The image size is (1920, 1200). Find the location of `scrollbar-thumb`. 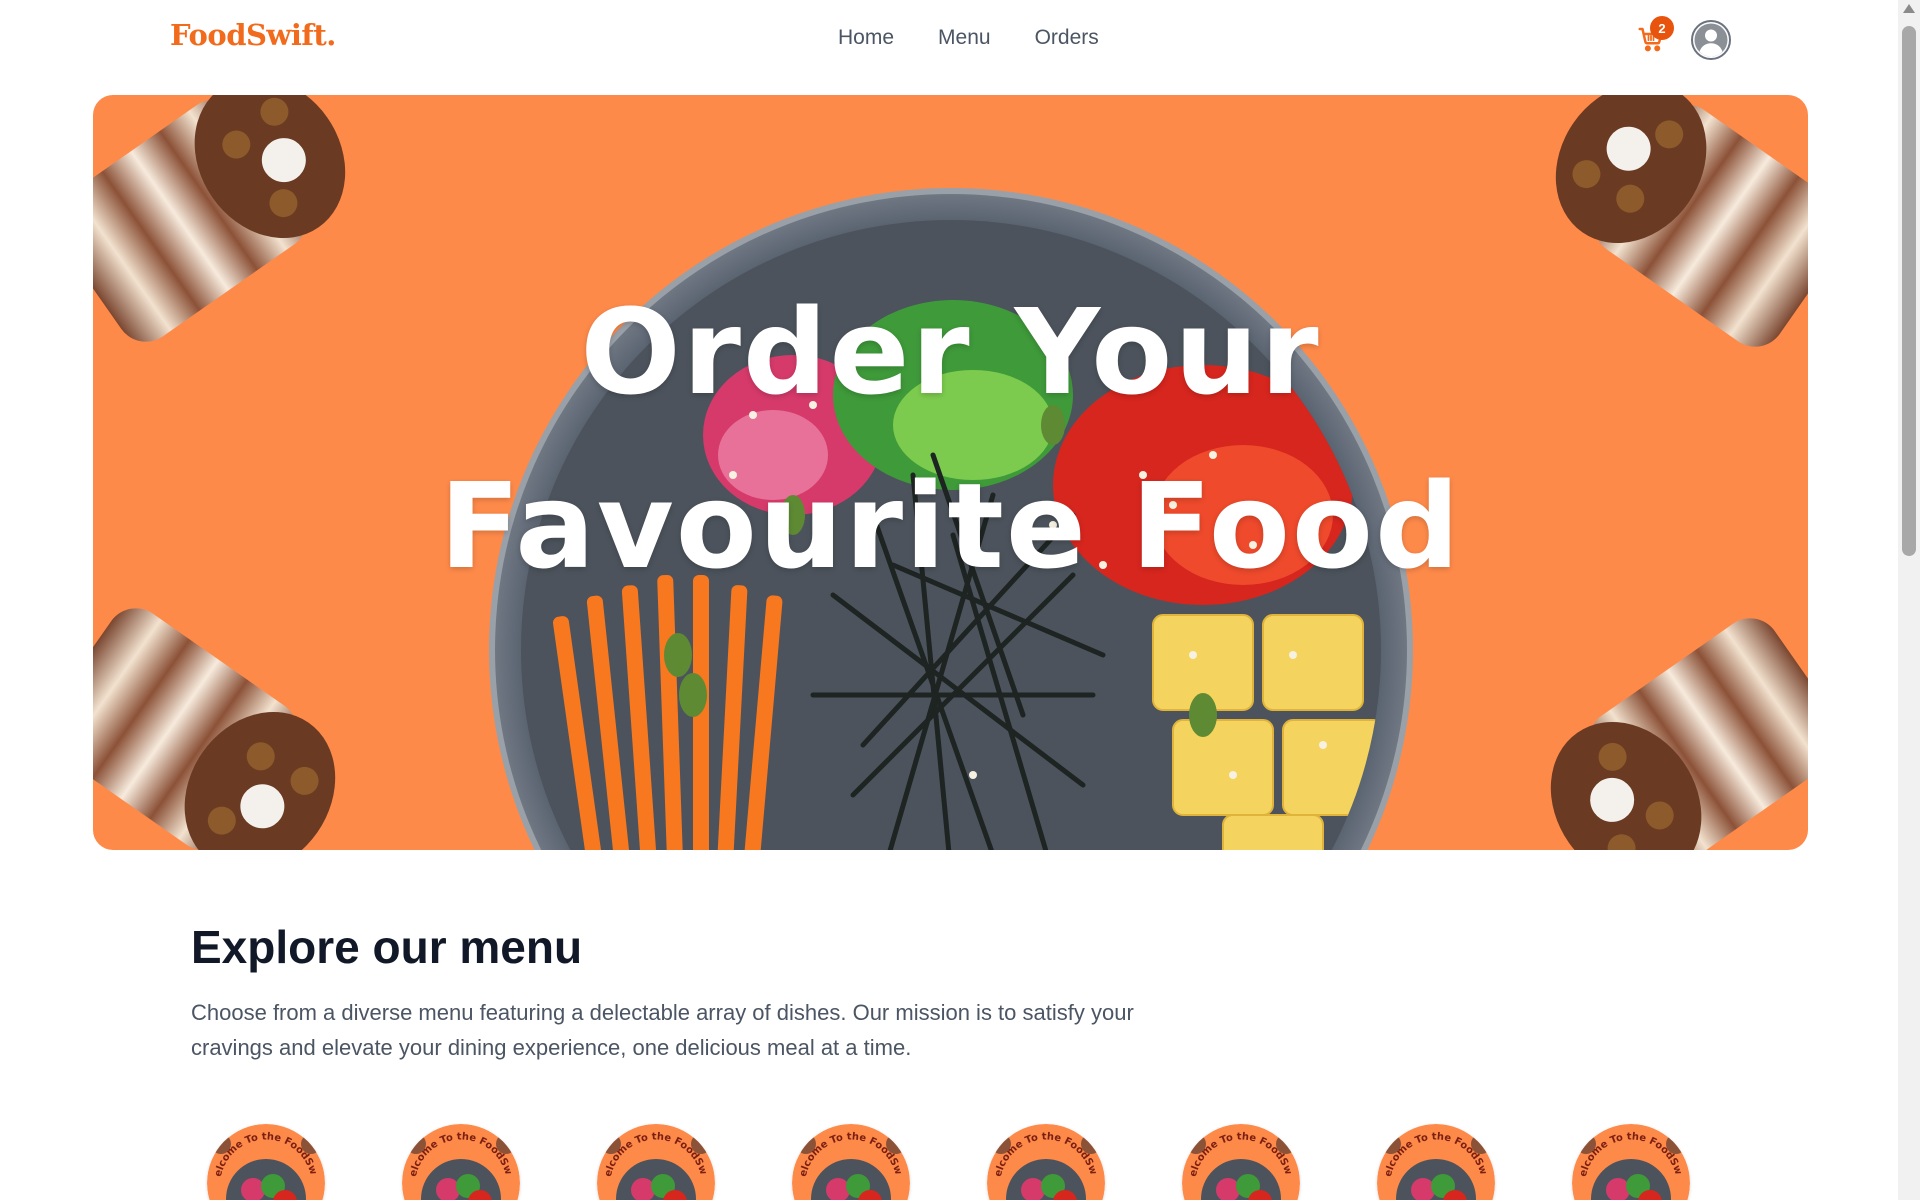

scrollbar-thumb is located at coordinates (1909, 291).